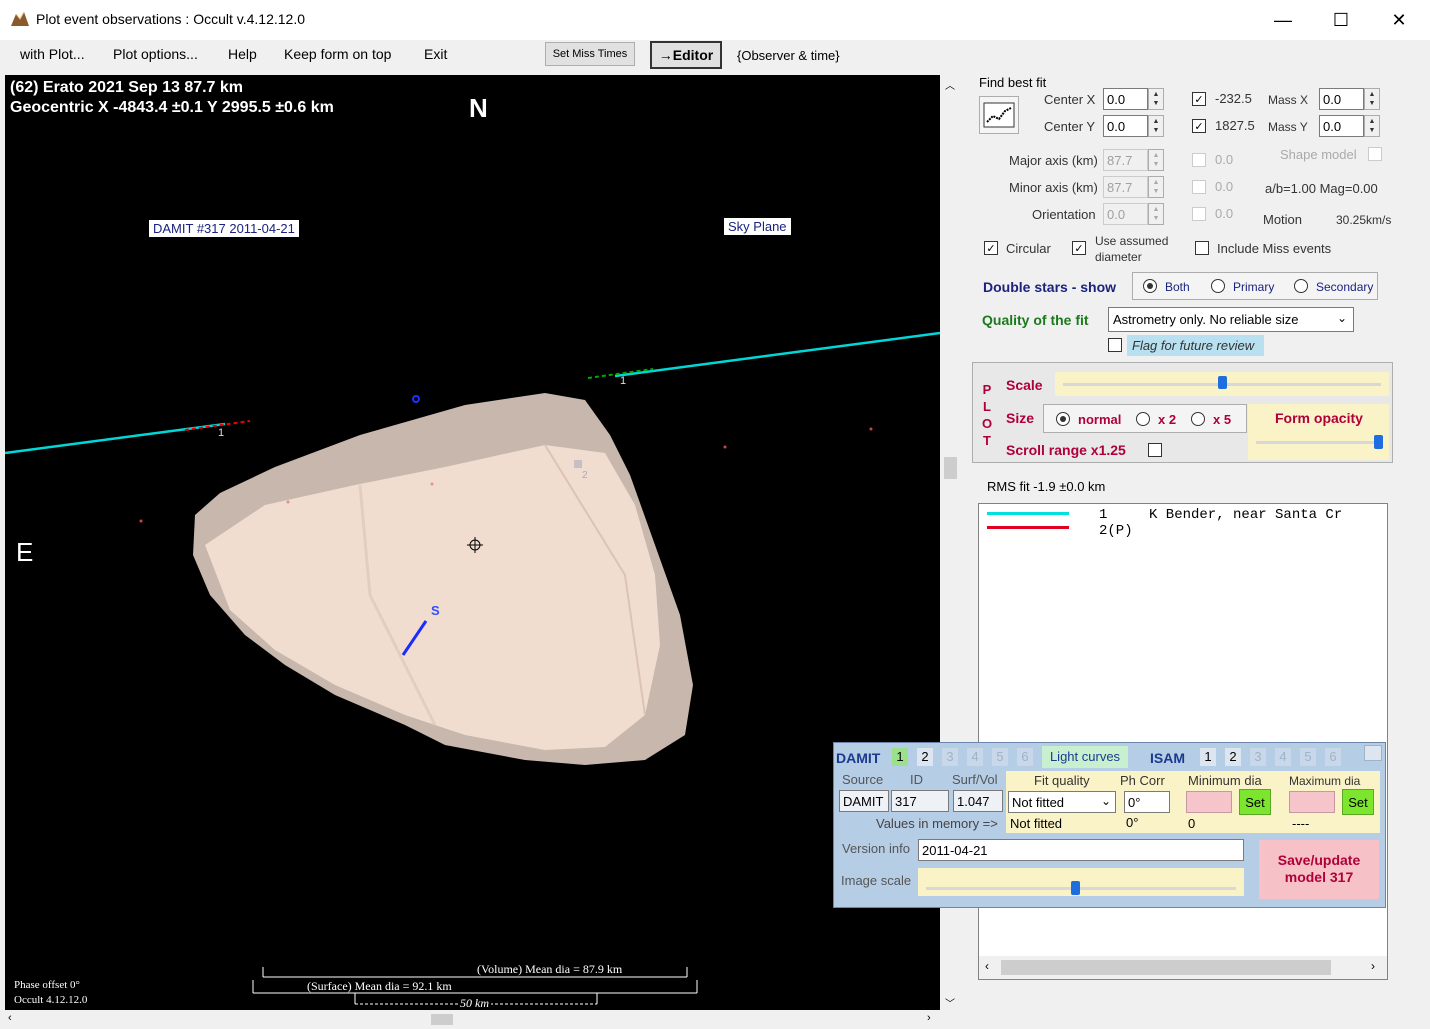 This screenshot has height=1029, width=1430. I want to click on damit-model-6: 6, so click(1025, 757).